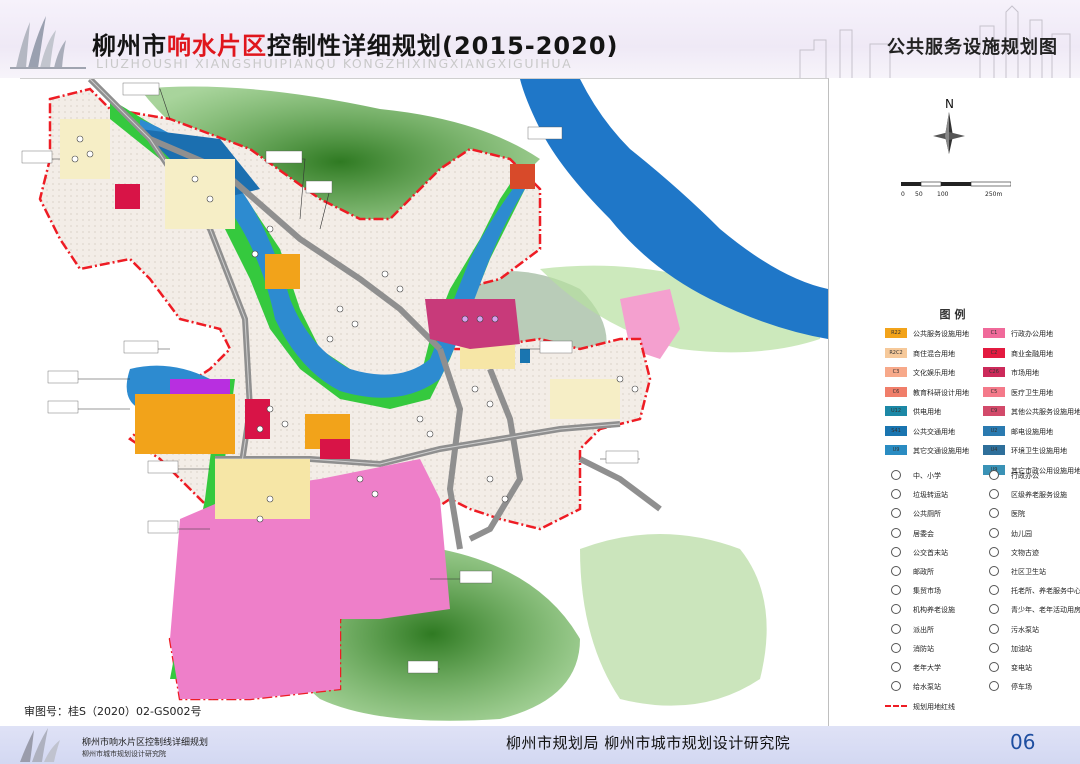  What do you see at coordinates (994, 391) in the screenshot?
I see `legend-swatch-c5: C5` at bounding box center [994, 391].